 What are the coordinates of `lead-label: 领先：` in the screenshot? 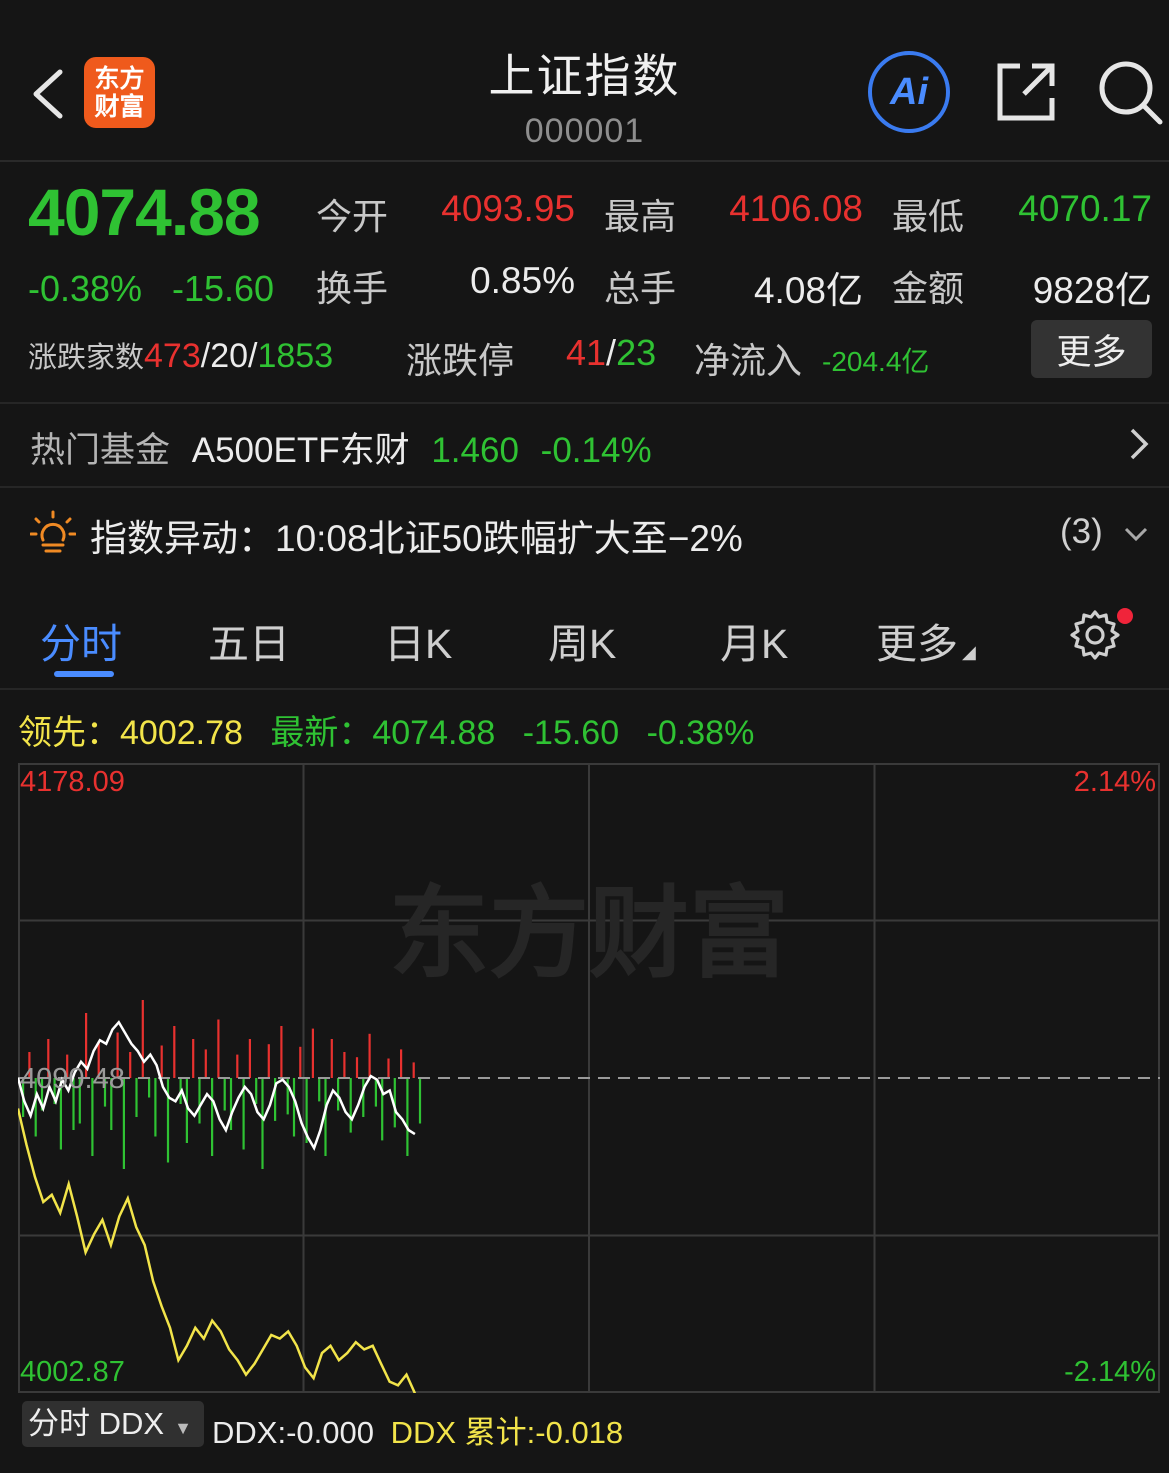 It's located at (69, 733).